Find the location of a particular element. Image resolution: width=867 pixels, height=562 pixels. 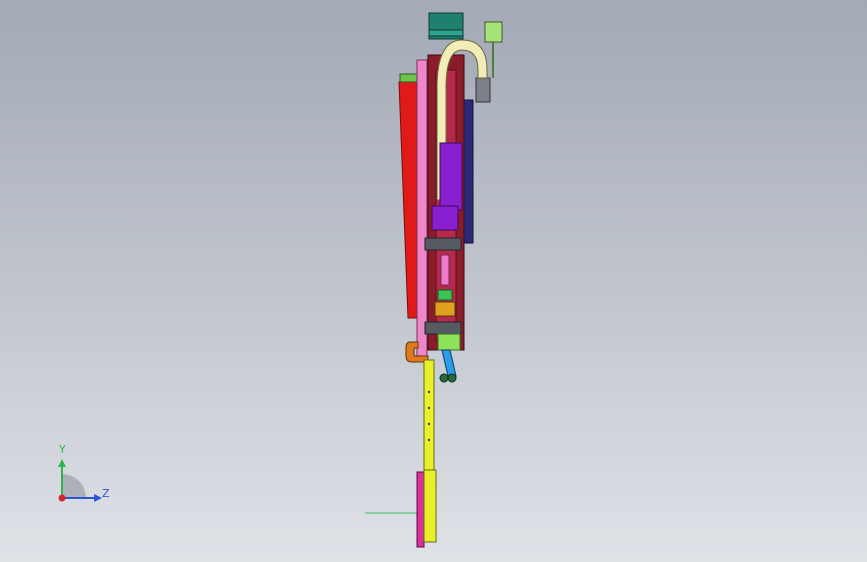

blue-link is located at coordinates (449, 363).